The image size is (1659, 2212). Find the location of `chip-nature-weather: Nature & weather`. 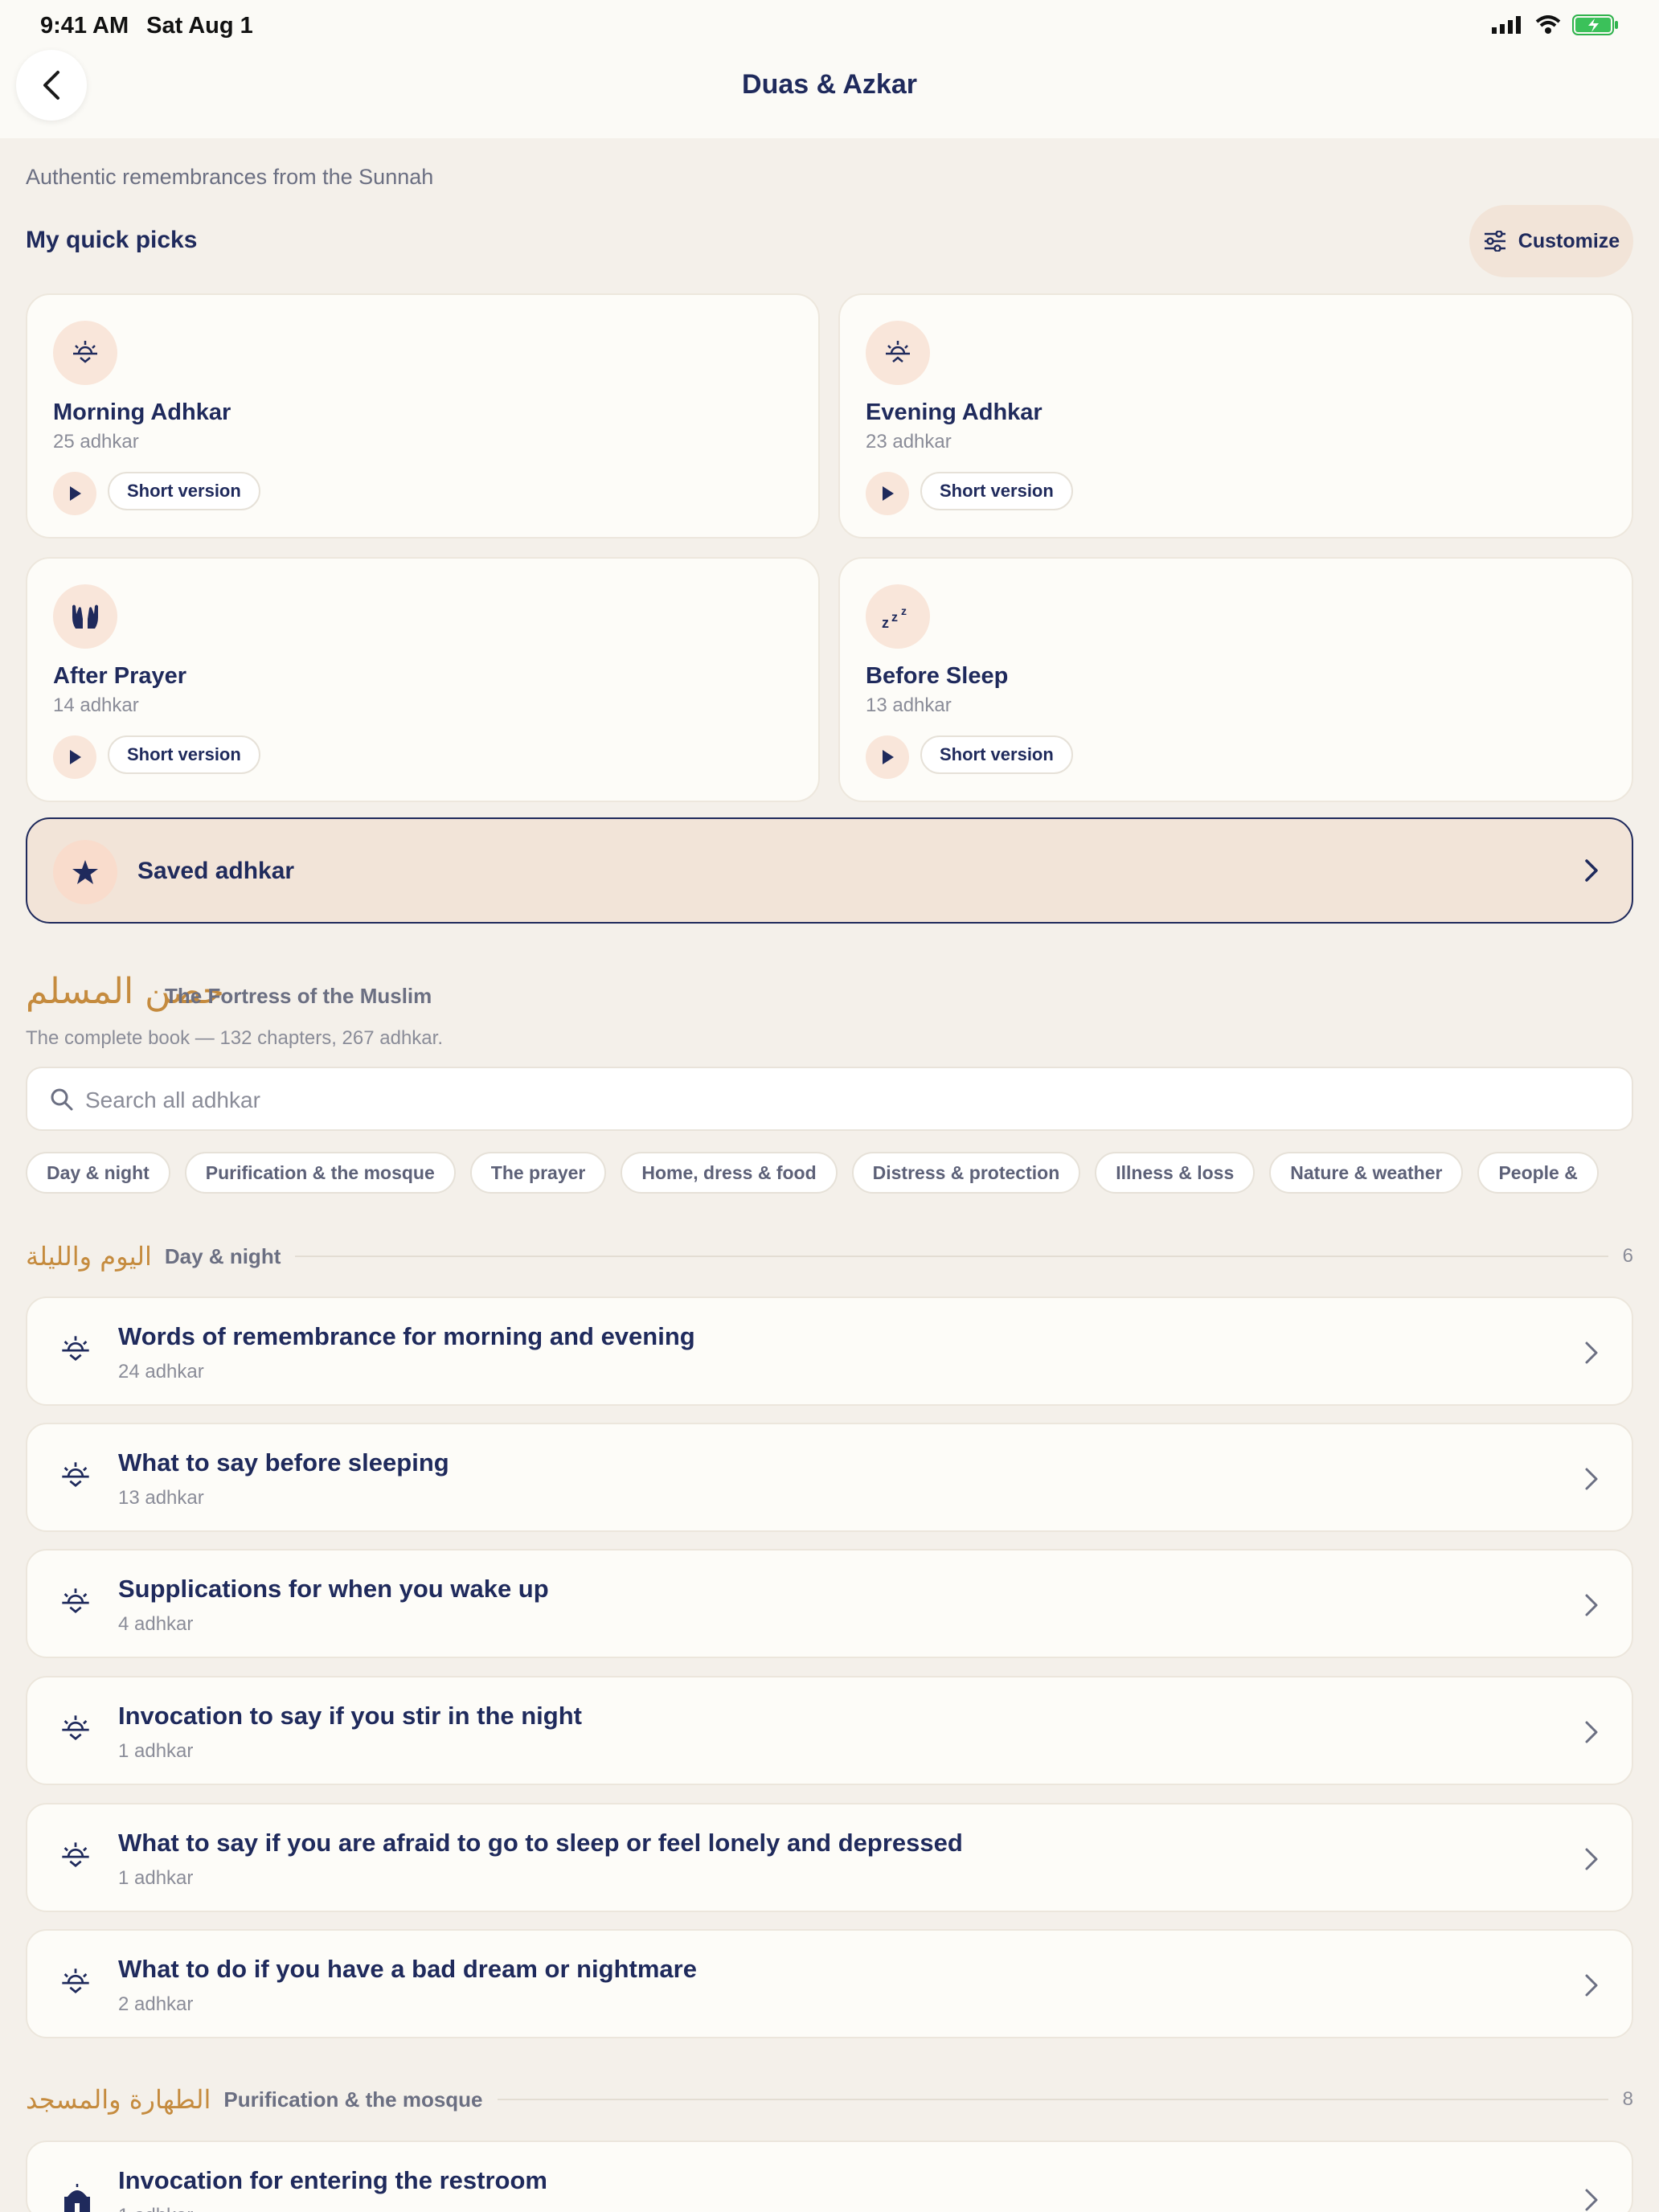

chip-nature-weather: Nature & weather is located at coordinates (1366, 1173).